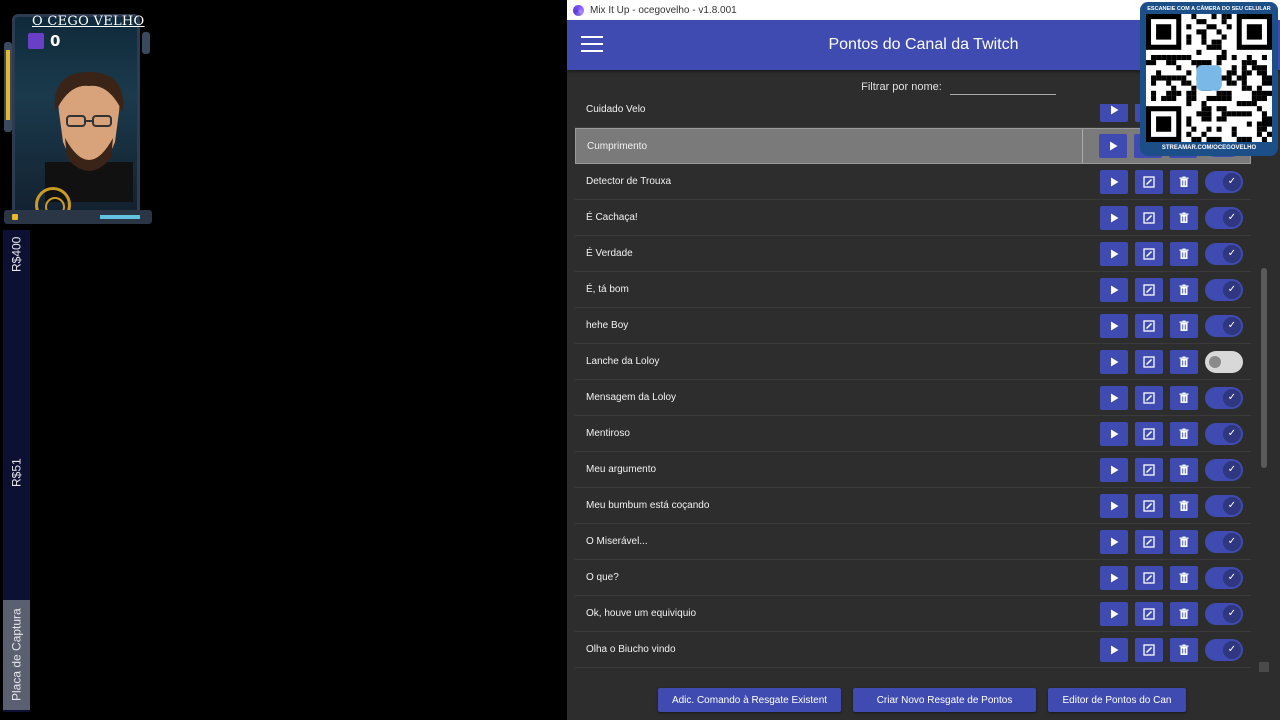  What do you see at coordinates (607, 289) in the screenshot?
I see `redemption-name: É, tá bom` at bounding box center [607, 289].